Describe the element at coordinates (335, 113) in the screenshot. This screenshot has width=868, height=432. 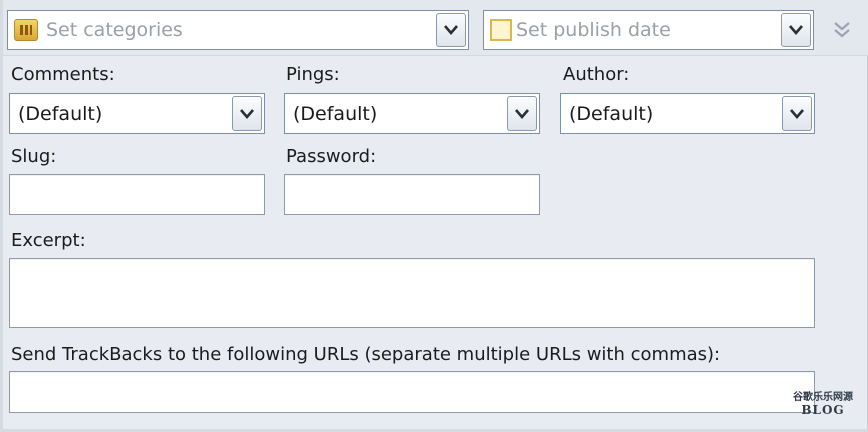
I see `pings-value: (Default)` at that location.